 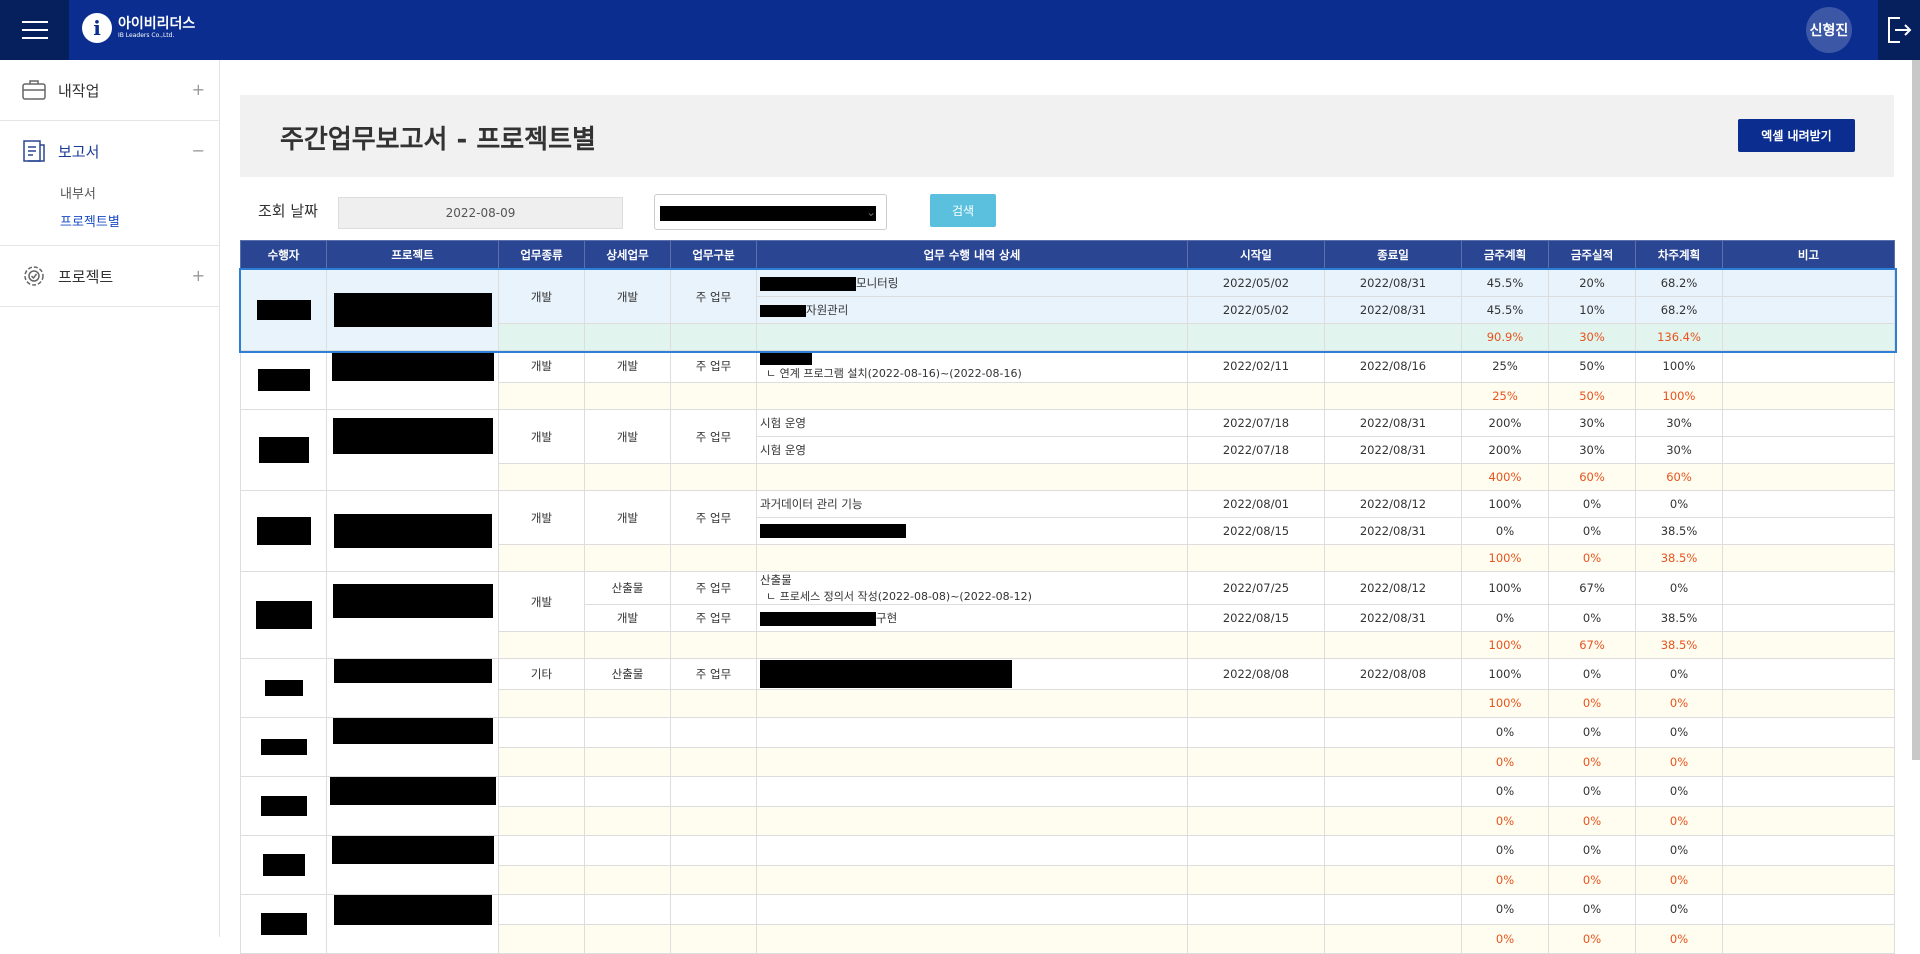 I want to click on sidebar-item-my-work: 내작업 +, so click(x=109, y=90).